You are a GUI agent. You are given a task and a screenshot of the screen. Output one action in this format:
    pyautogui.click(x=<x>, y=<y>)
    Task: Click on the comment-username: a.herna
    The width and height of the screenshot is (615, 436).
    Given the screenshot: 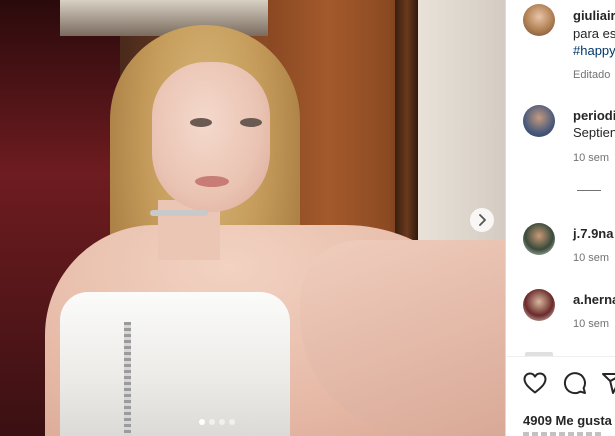 What is the action you would take?
    pyautogui.click(x=594, y=300)
    